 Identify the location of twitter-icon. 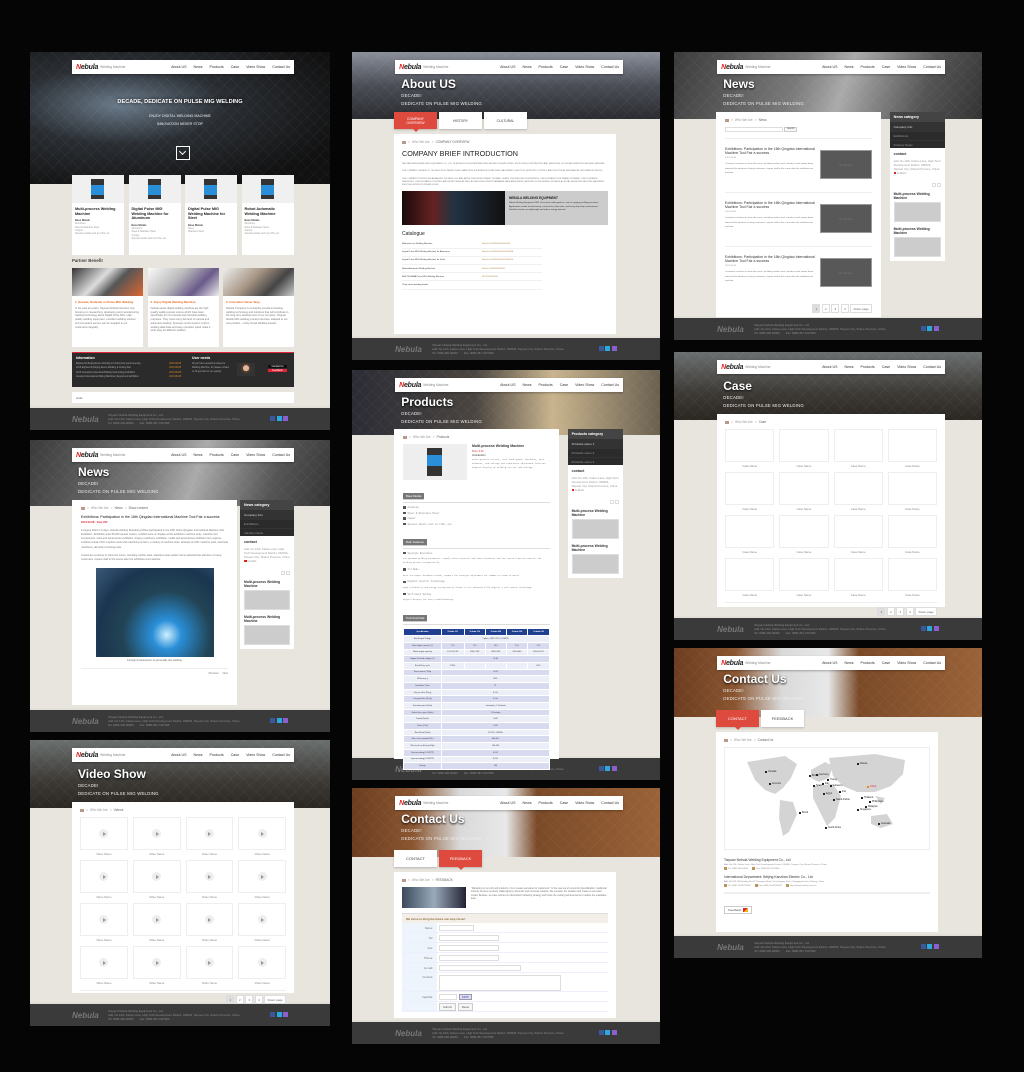
(930, 628).